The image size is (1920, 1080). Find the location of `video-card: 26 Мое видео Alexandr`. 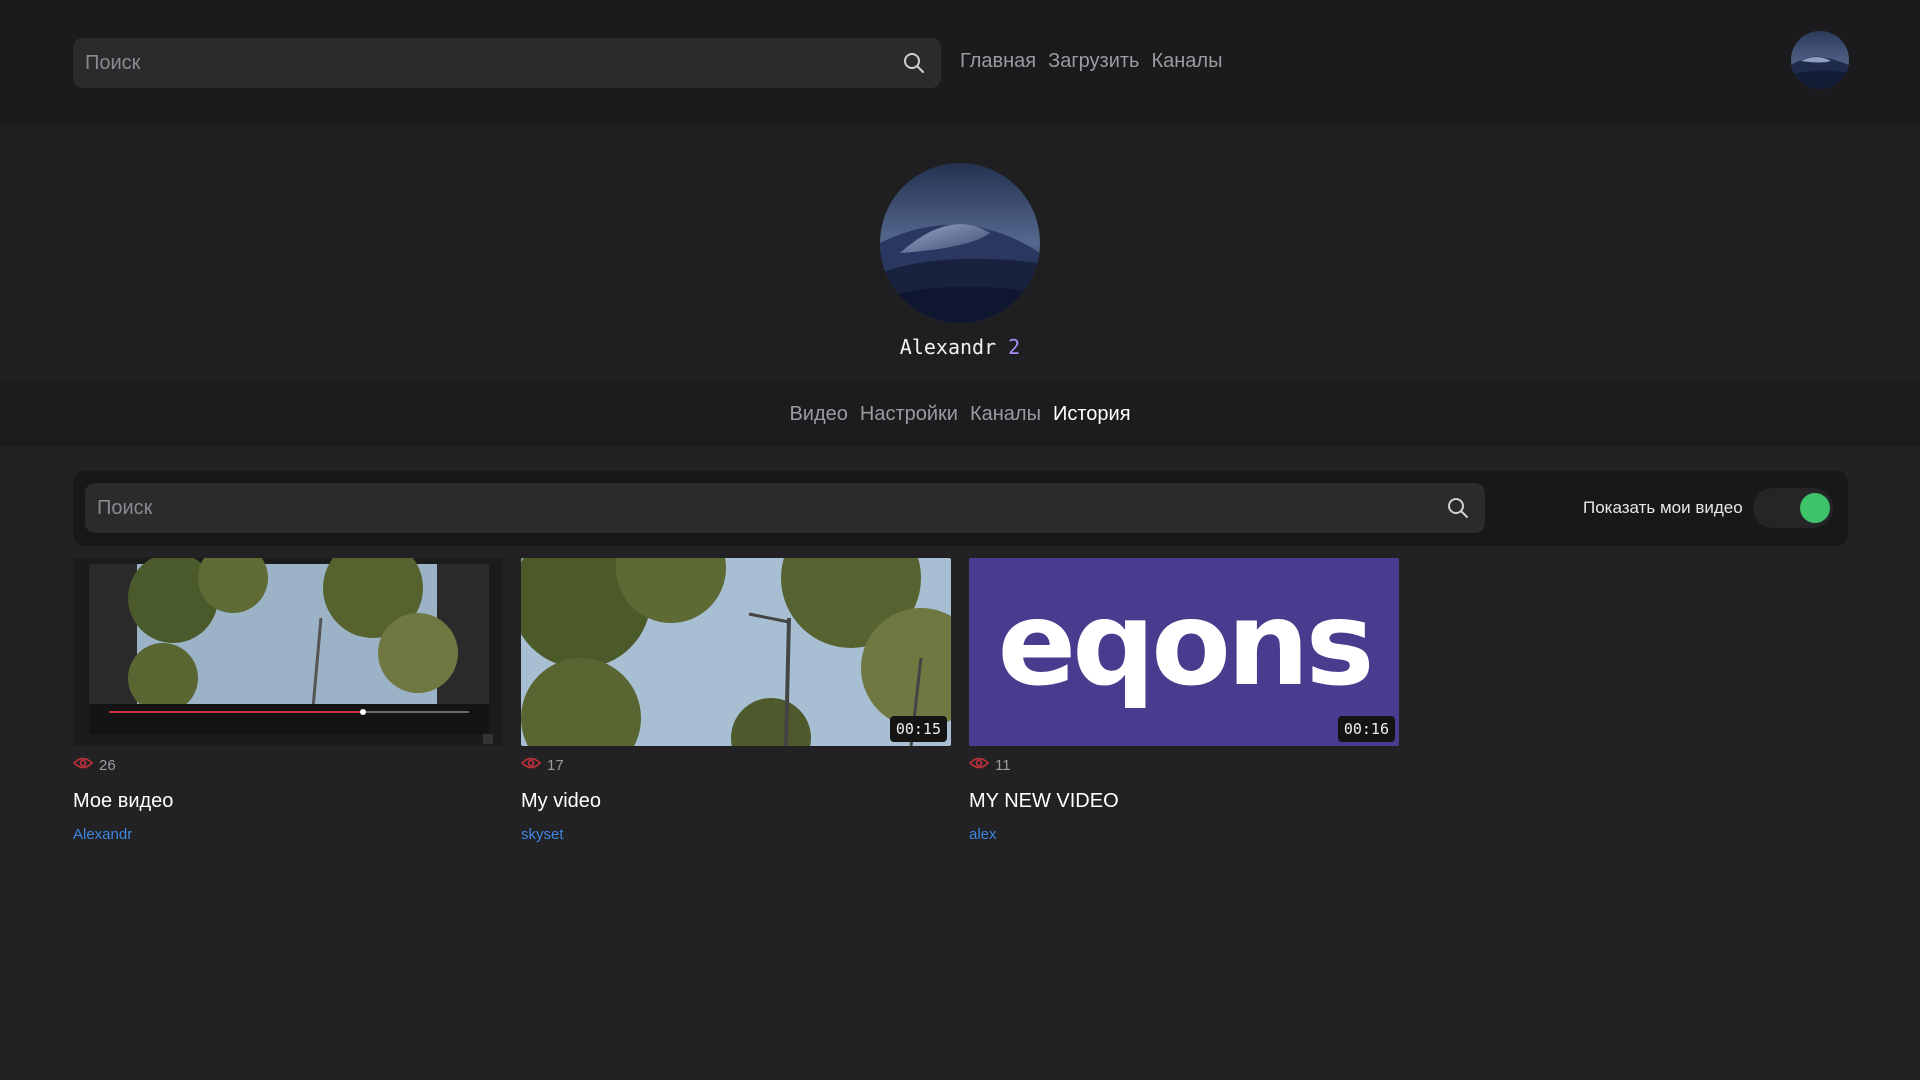

video-card: 26 Мое видео Alexandr is located at coordinates (287, 700).